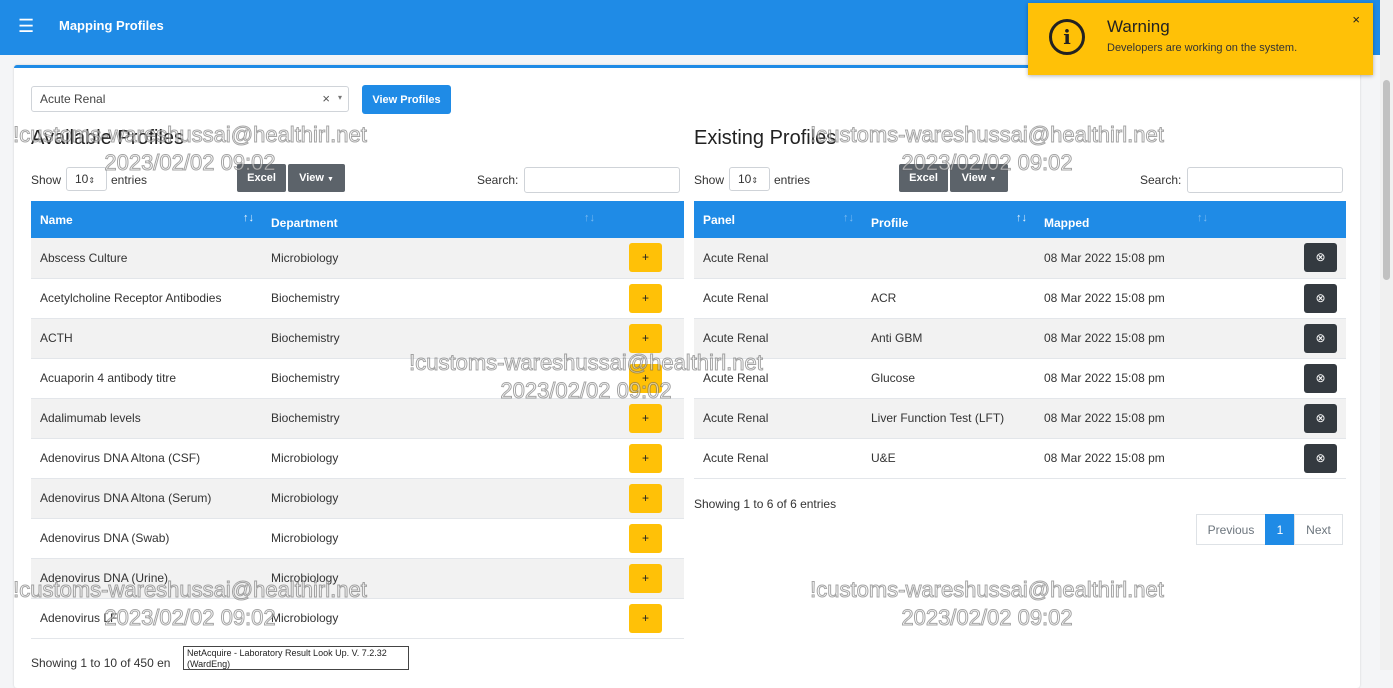 The width and height of the screenshot is (1393, 688). I want to click on cell-profile: ACR, so click(884, 298).